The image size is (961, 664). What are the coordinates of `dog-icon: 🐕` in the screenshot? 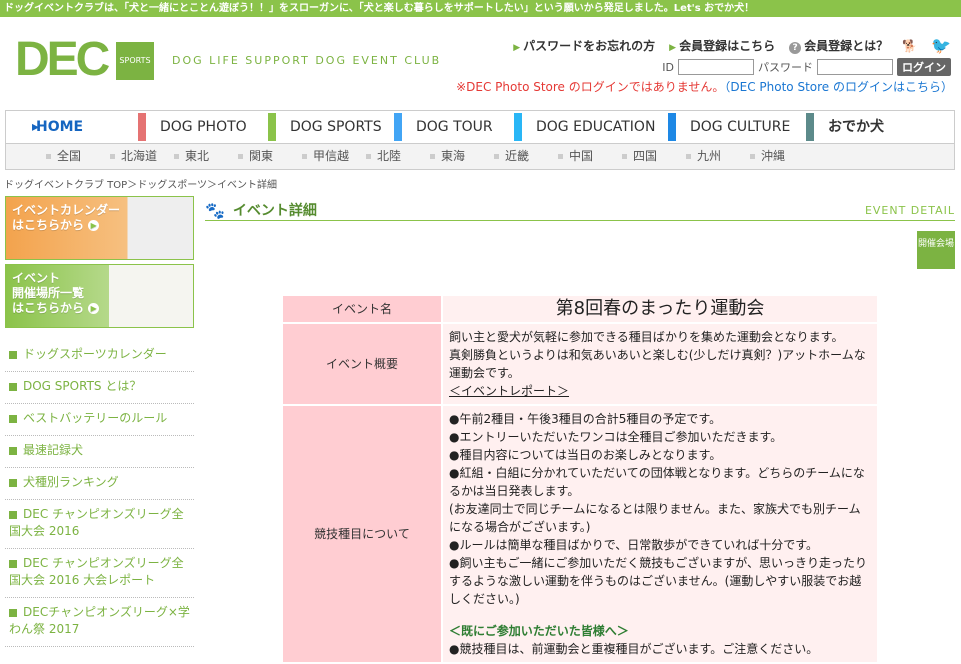 It's located at (909, 46).